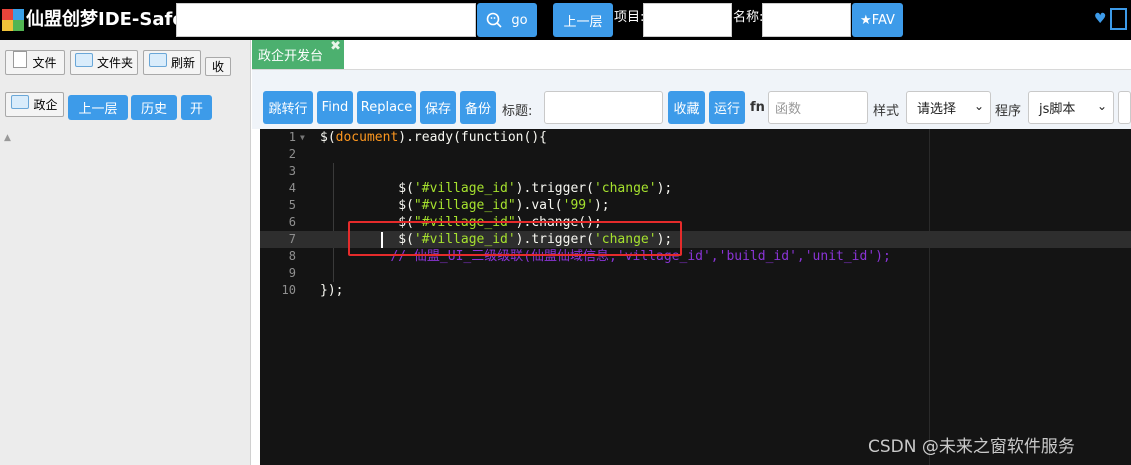  What do you see at coordinates (515, 238) in the screenshot?
I see `annotation-box` at bounding box center [515, 238].